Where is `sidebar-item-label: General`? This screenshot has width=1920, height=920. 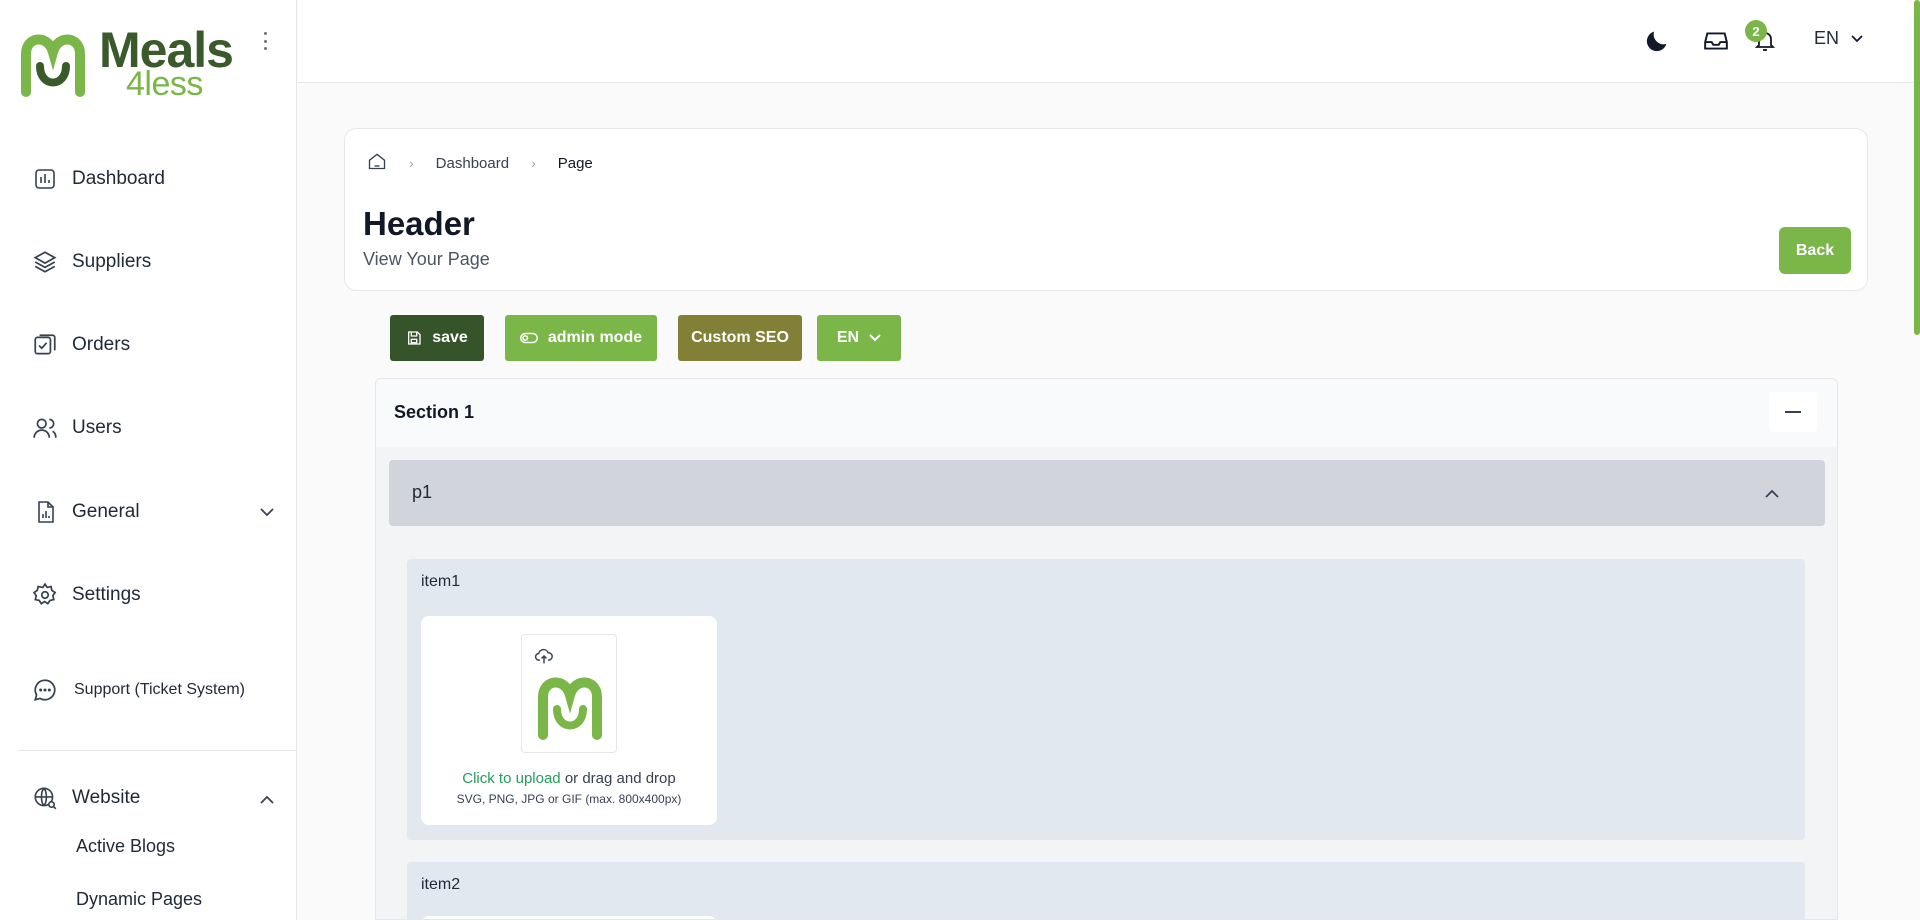
sidebar-item-label: General is located at coordinates (106, 511).